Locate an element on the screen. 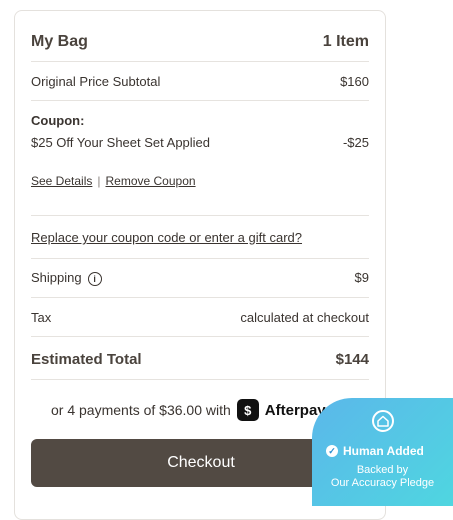 Image resolution: width=453 pixels, height=520 pixels. afterpay-brand: Afterpay is located at coordinates (295, 410).